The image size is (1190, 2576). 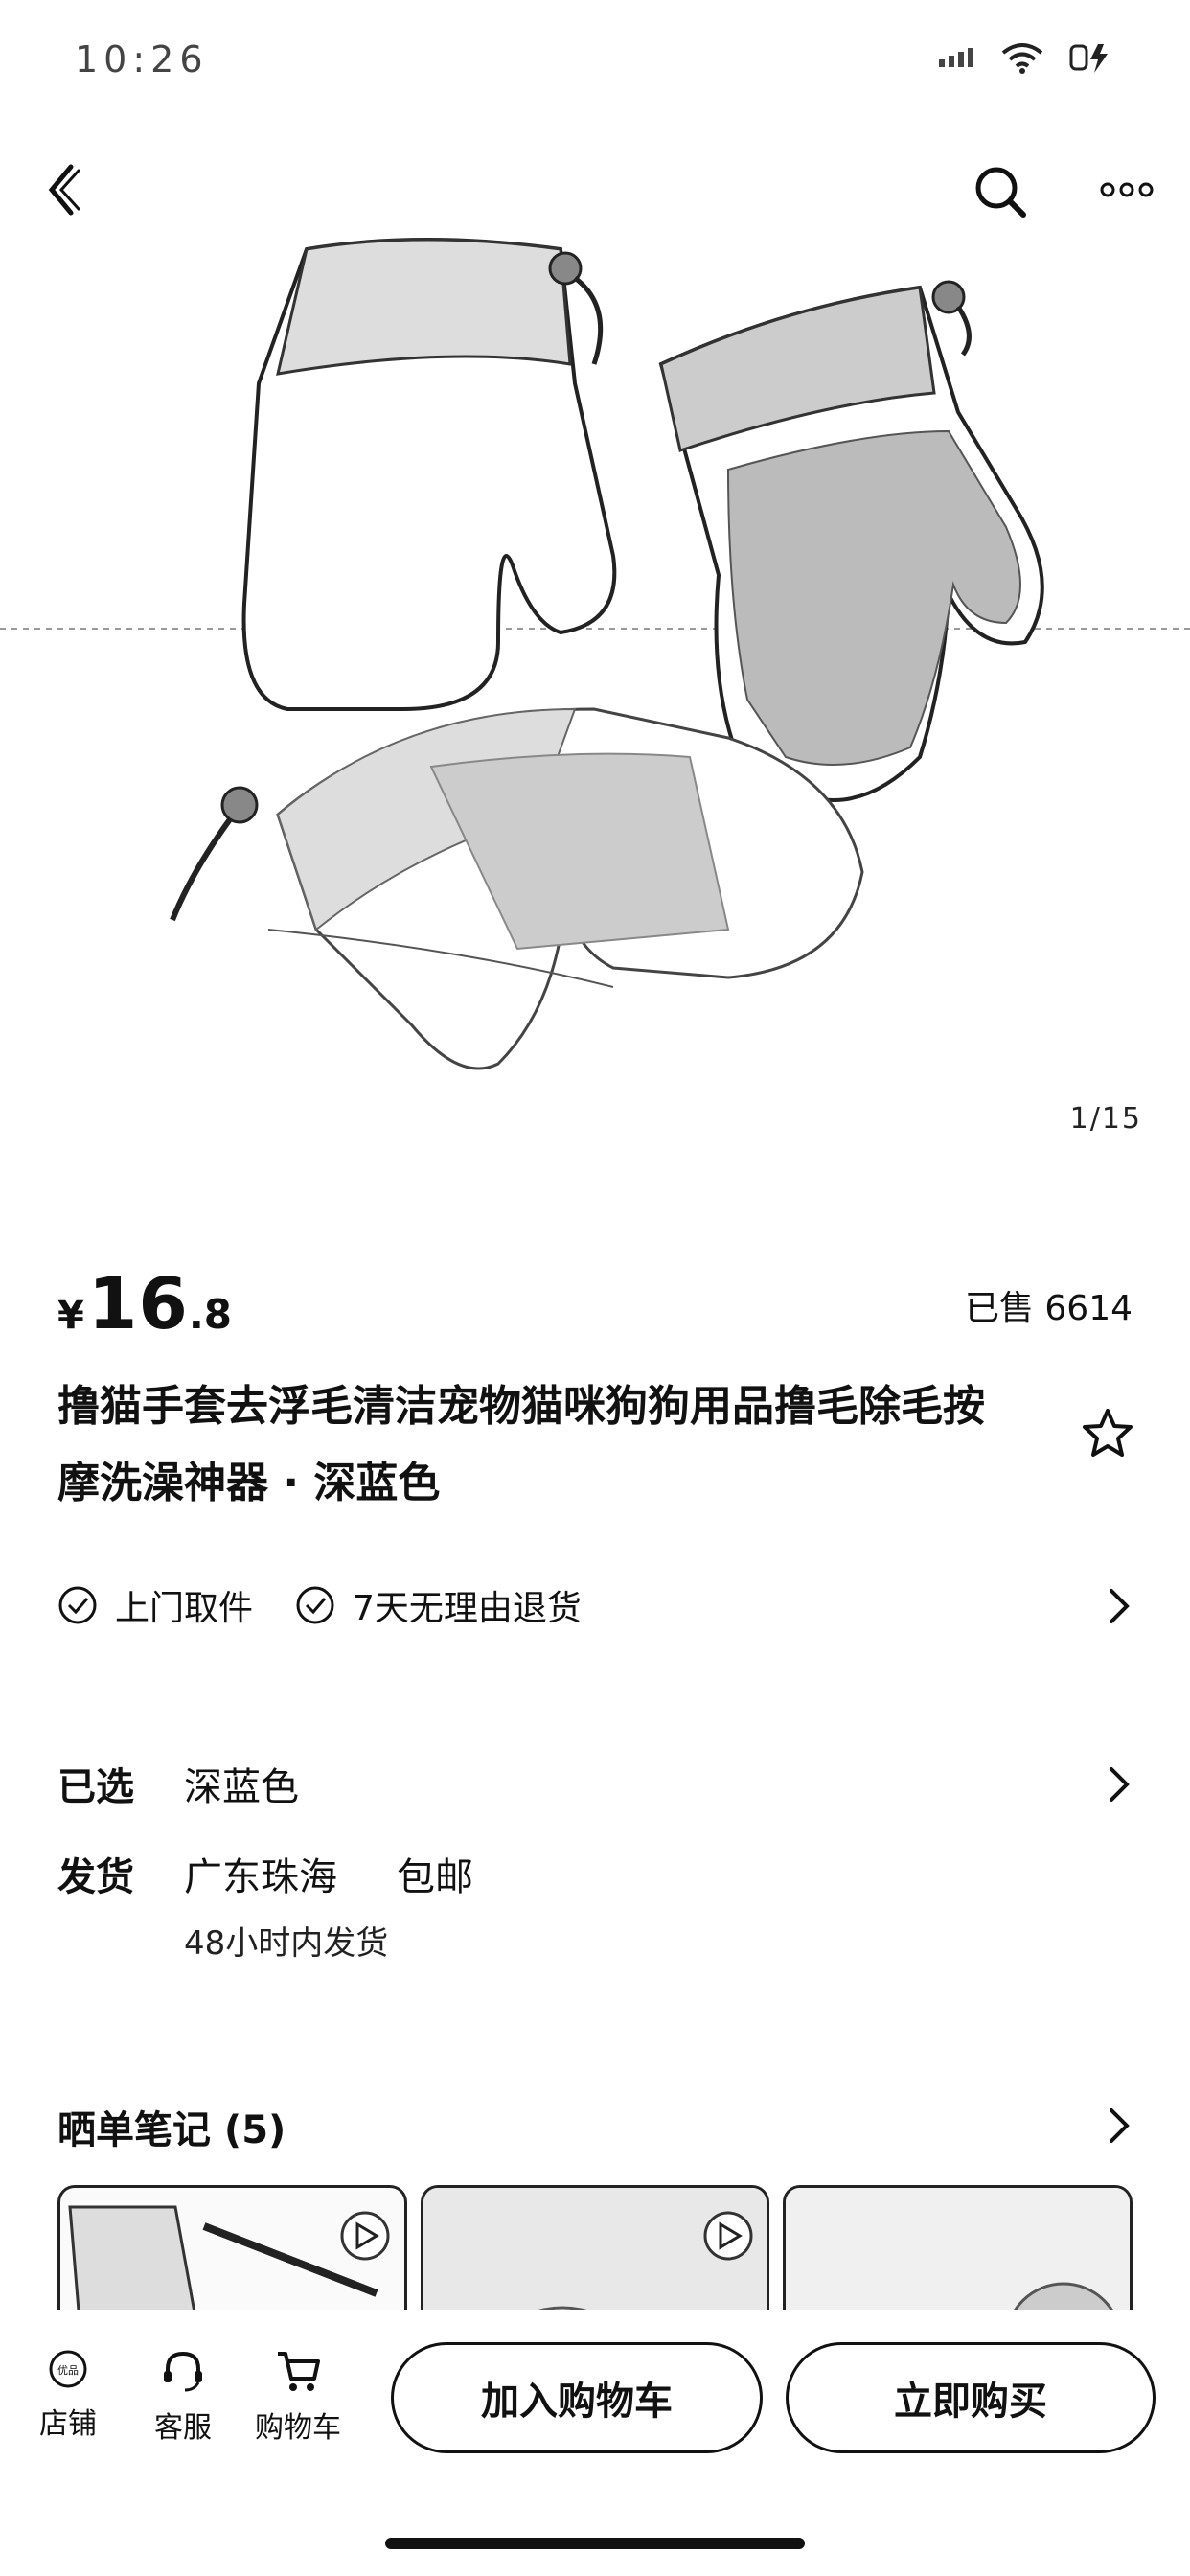 I want to click on back-icon, so click(x=63, y=189).